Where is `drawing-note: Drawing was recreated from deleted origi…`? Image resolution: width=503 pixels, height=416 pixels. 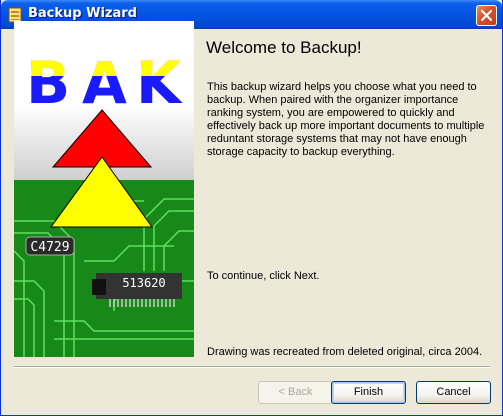 drawing-note: Drawing was recreated from deleted origi… is located at coordinates (345, 352).